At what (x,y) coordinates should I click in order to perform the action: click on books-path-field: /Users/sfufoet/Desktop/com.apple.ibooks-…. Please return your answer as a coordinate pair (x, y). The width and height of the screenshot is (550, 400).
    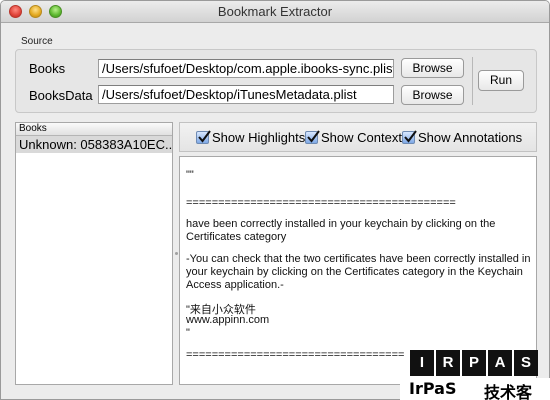
    Looking at the image, I should click on (246, 68).